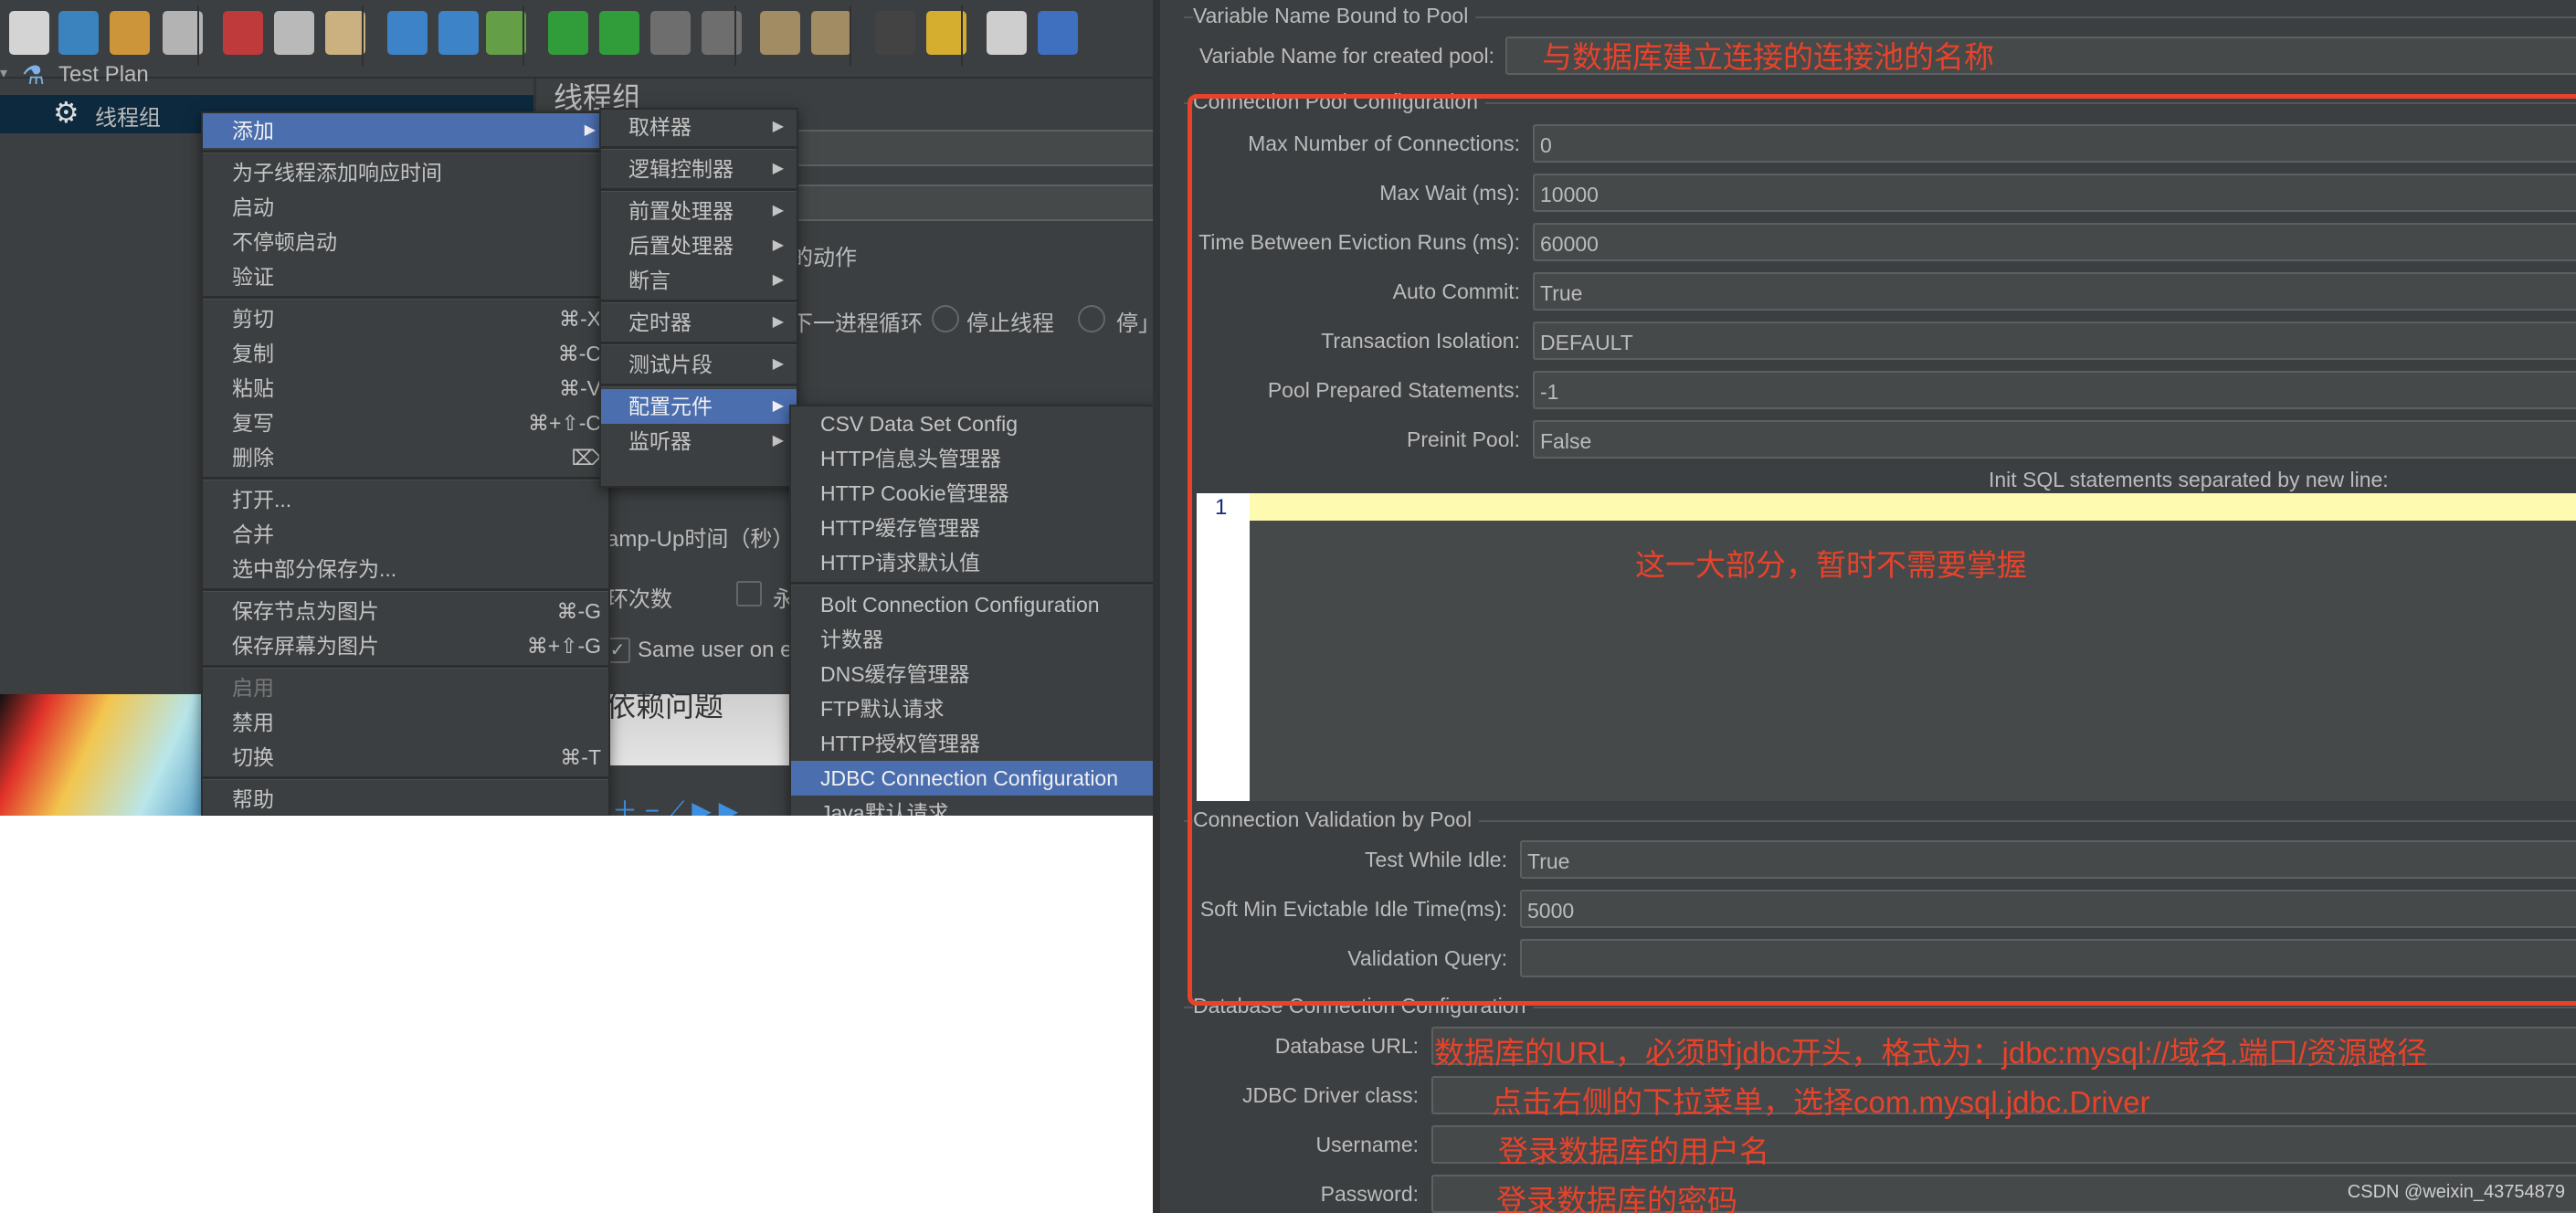 The width and height of the screenshot is (2576, 1213). What do you see at coordinates (1346, 1046) in the screenshot?
I see `db-field-database-url-label: Database URL:` at bounding box center [1346, 1046].